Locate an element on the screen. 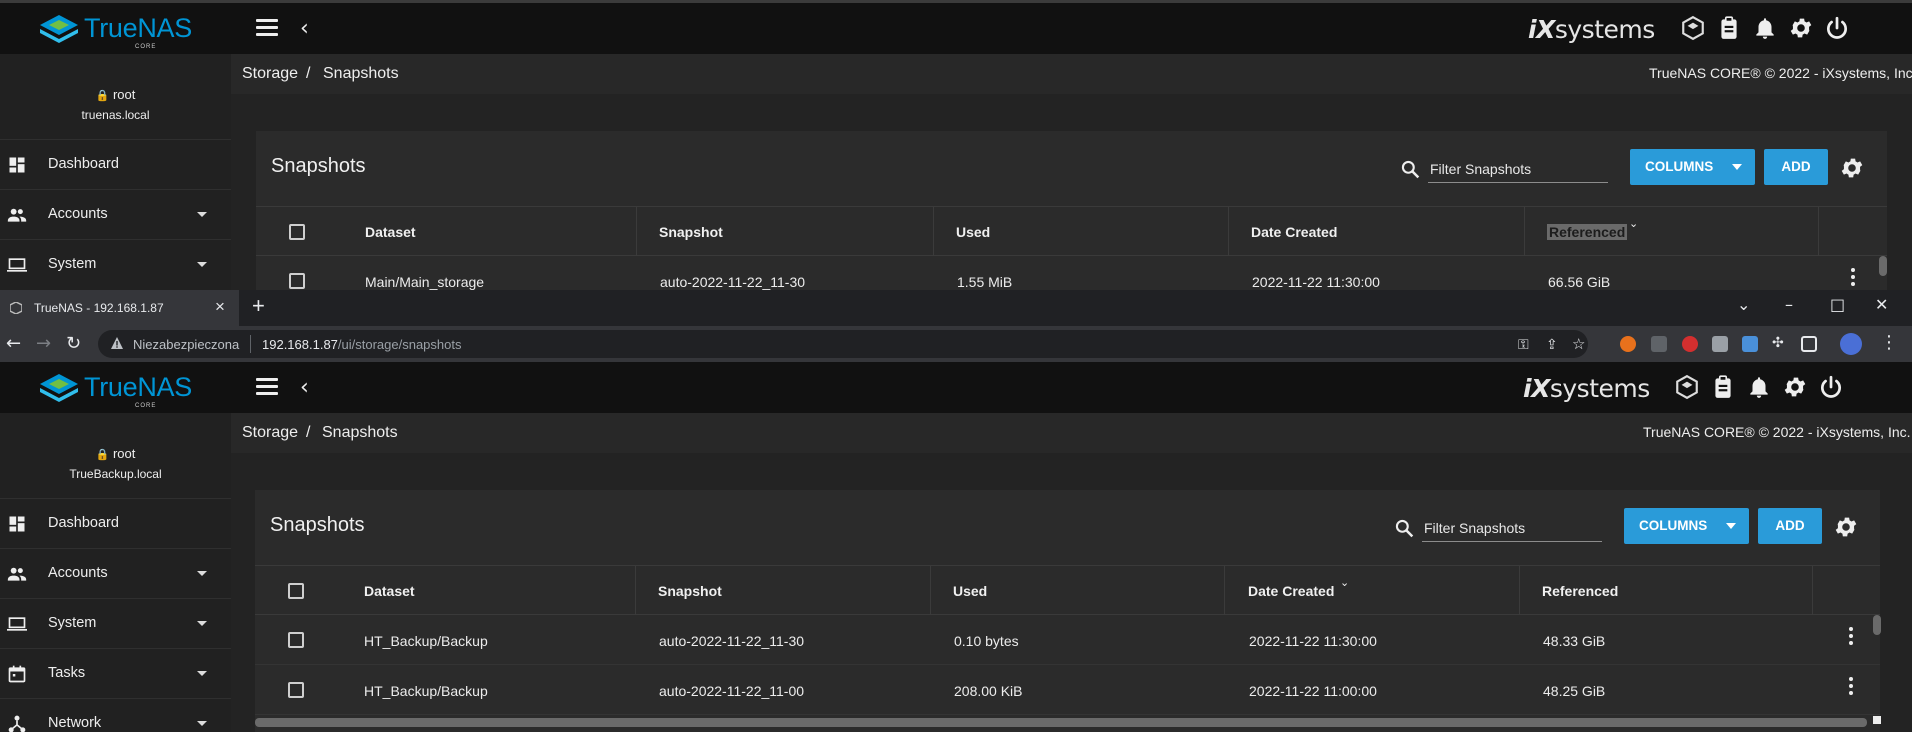 The height and width of the screenshot is (732, 1912). browser-tab: TrueNAS - 192.168.1.87 × is located at coordinates (119, 308).